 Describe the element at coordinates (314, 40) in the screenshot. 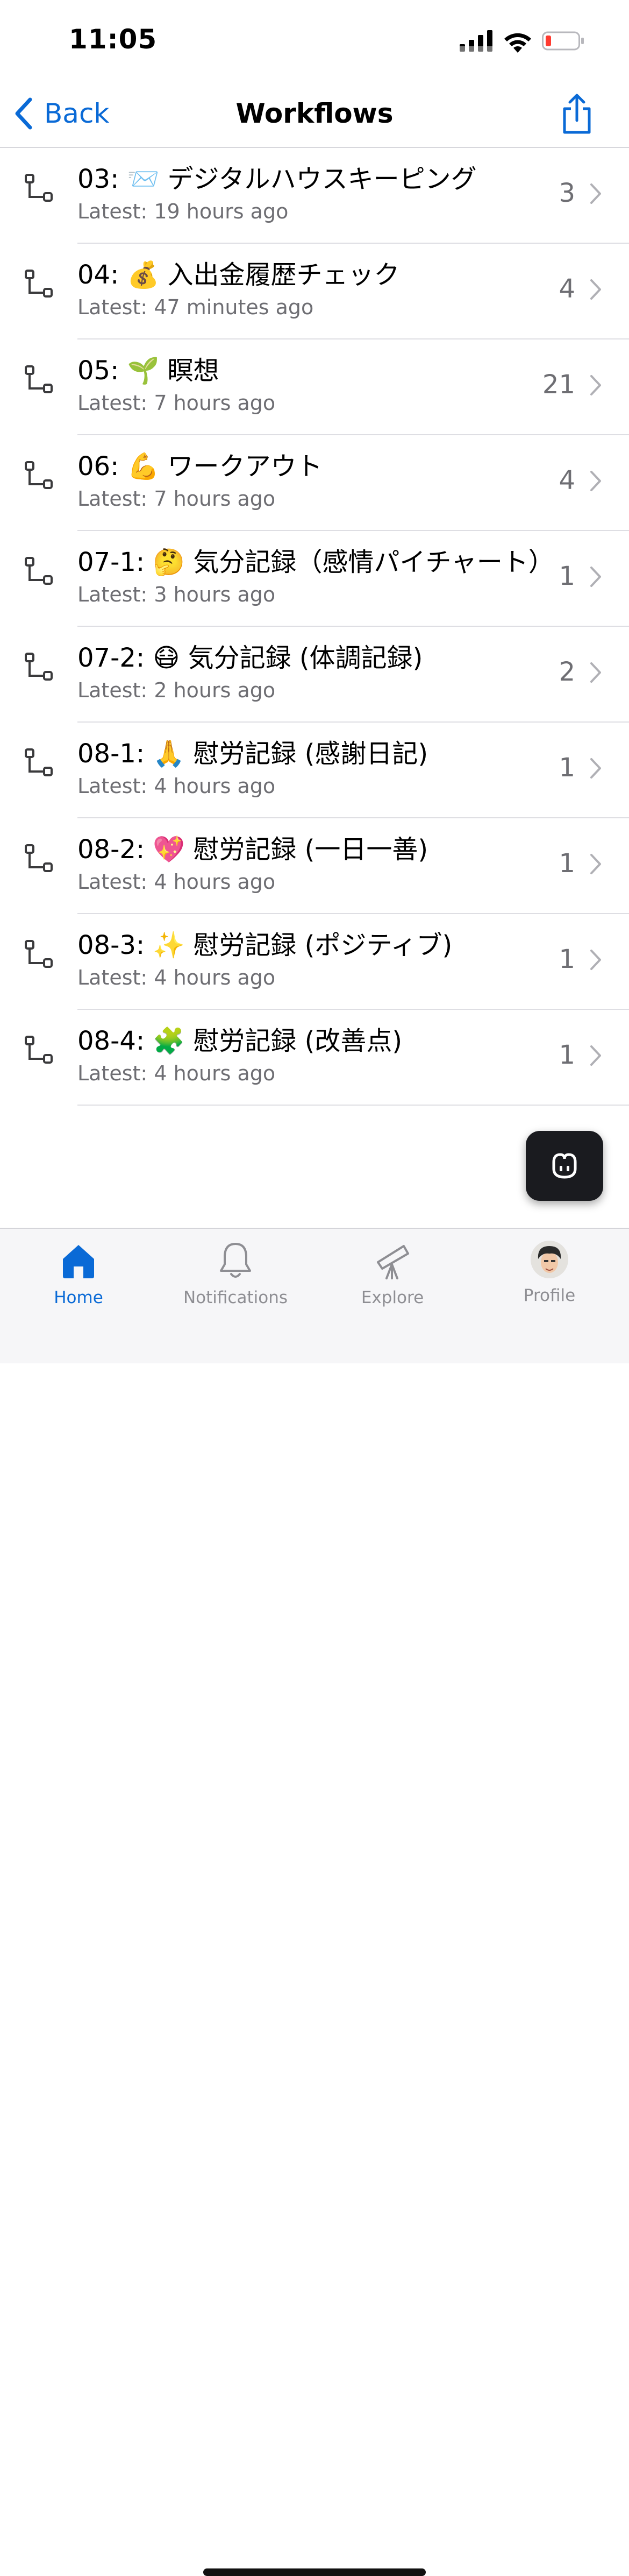

I see `status-bar: 11:05` at that location.